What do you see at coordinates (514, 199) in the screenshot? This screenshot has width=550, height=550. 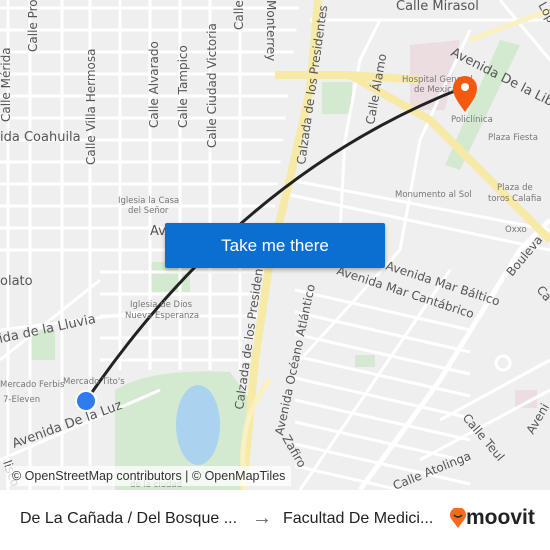 I see `poi-label: toros Calafia` at bounding box center [514, 199].